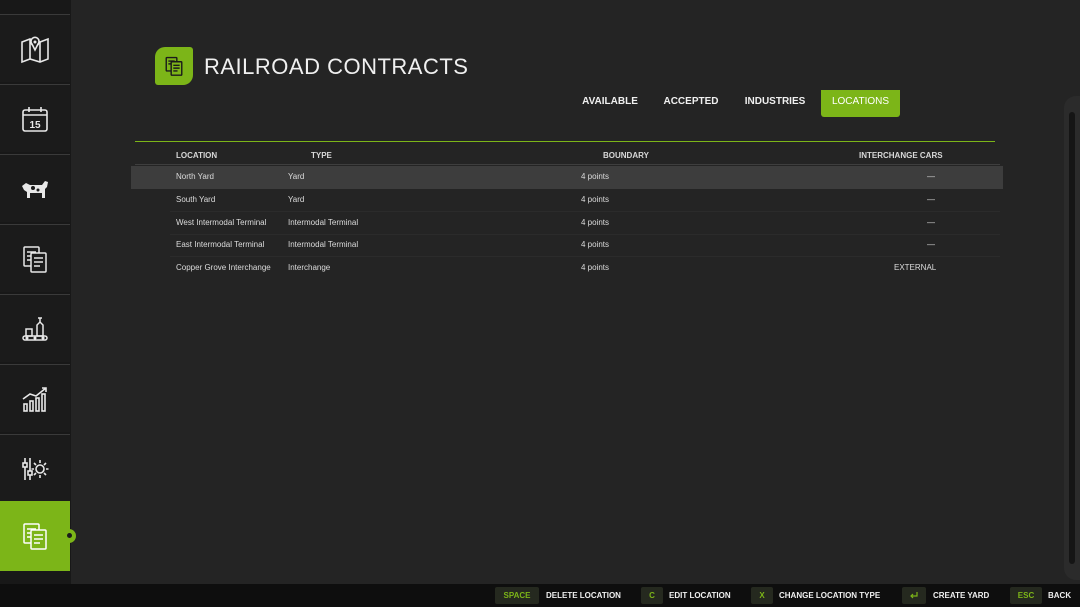  Describe the element at coordinates (196, 155) in the screenshot. I see `column-header-location: LOCATION` at that location.